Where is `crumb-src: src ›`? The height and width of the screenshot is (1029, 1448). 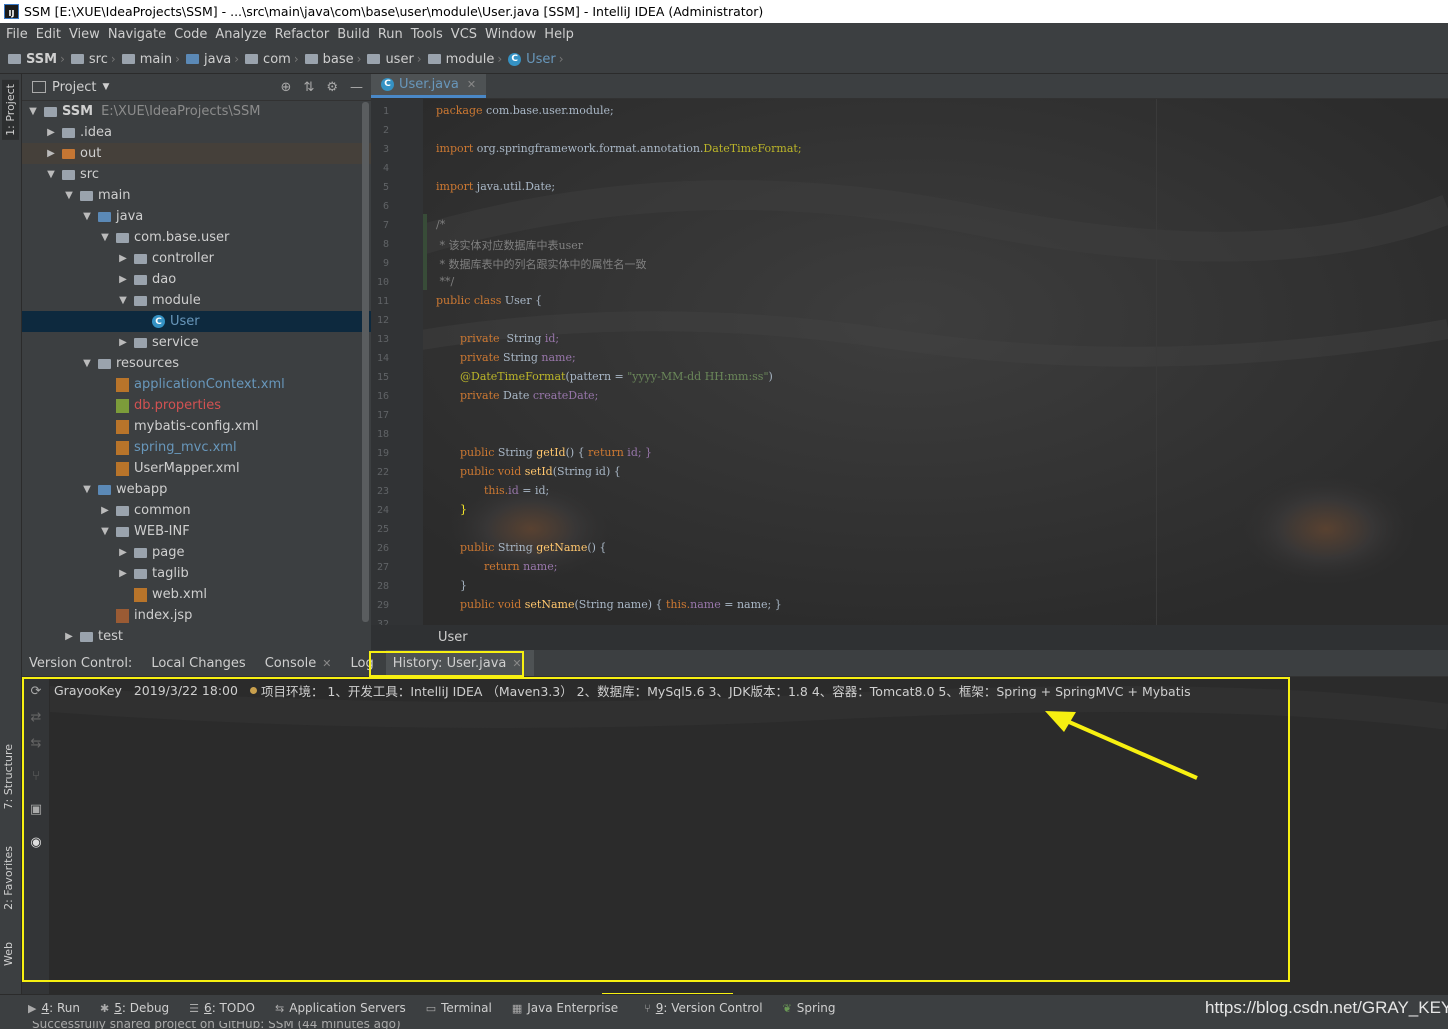 crumb-src: src › is located at coordinates (95, 59).